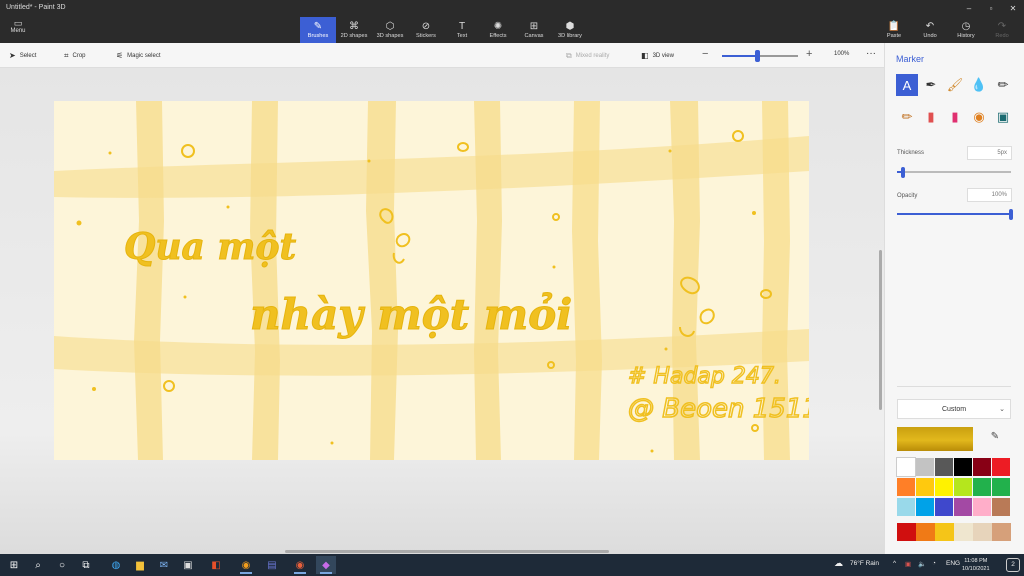 This screenshot has width=1024, height=576. I want to click on magic-select-button: ⚟ Magic select, so click(138, 55).